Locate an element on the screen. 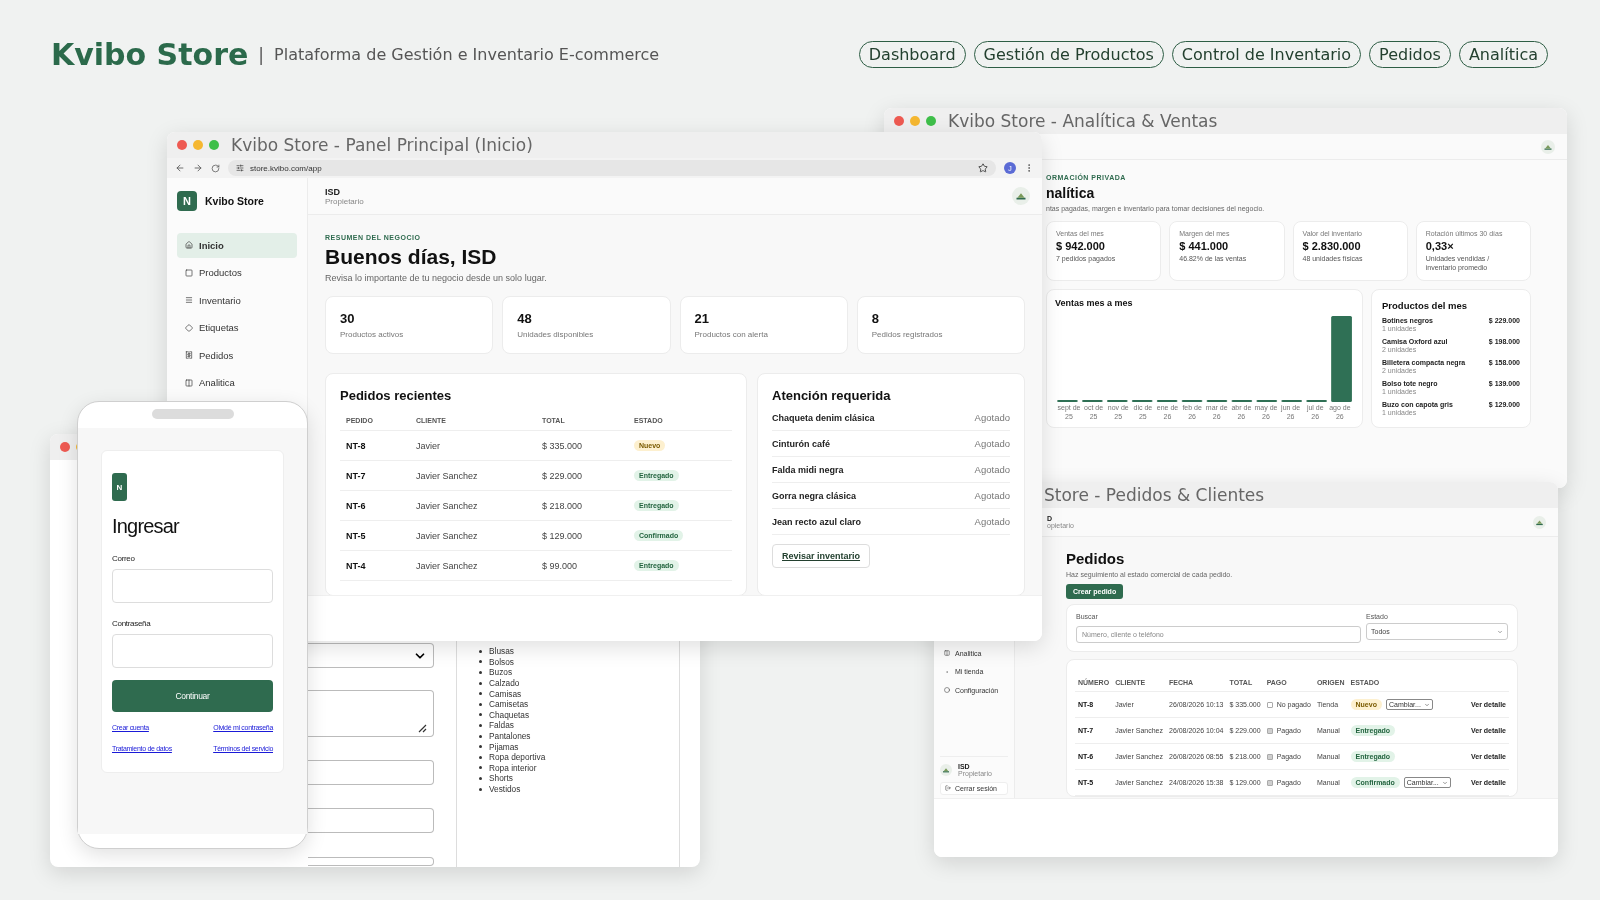 Image resolution: width=1600 pixels, height=900 pixels. stat-label: Unidades disponibles is located at coordinates (556, 334).